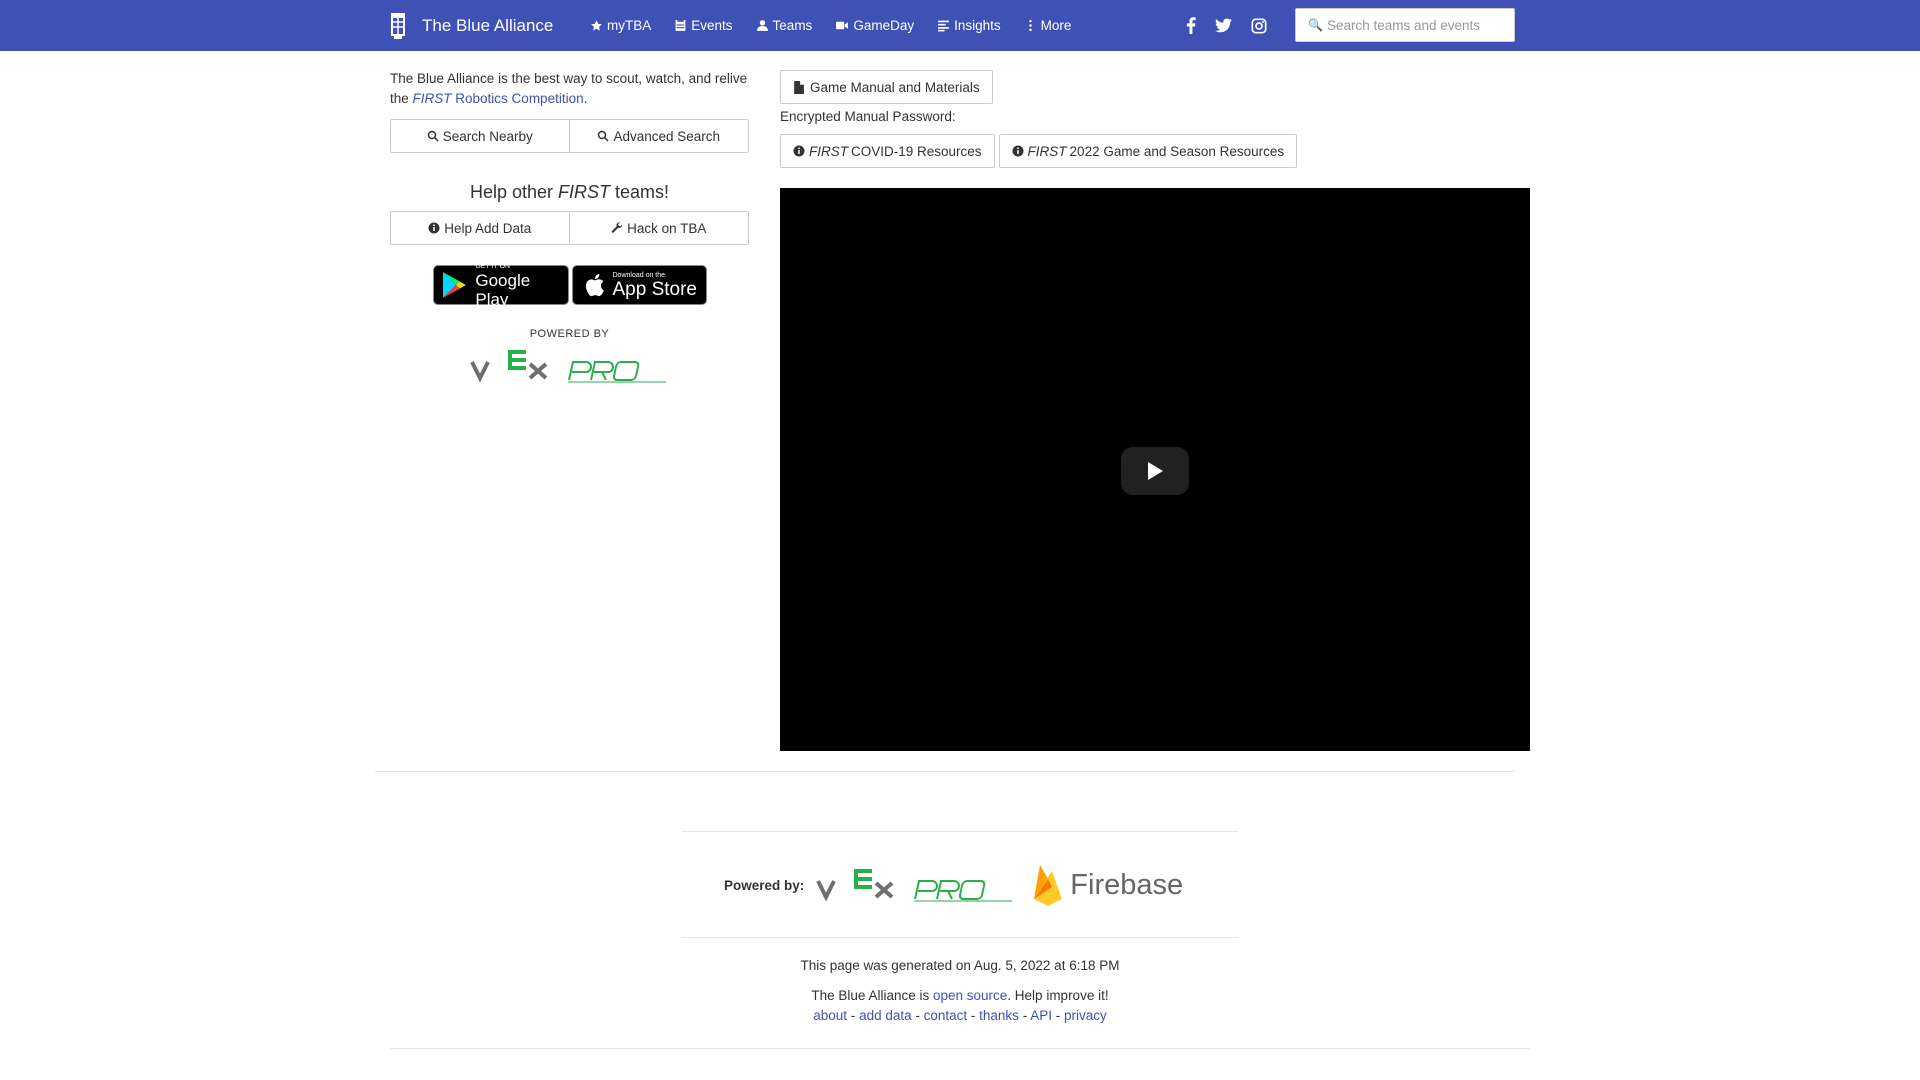 The image size is (1920, 1080). Describe the element at coordinates (1056, 25) in the screenshot. I see `nav-more-label: More` at that location.